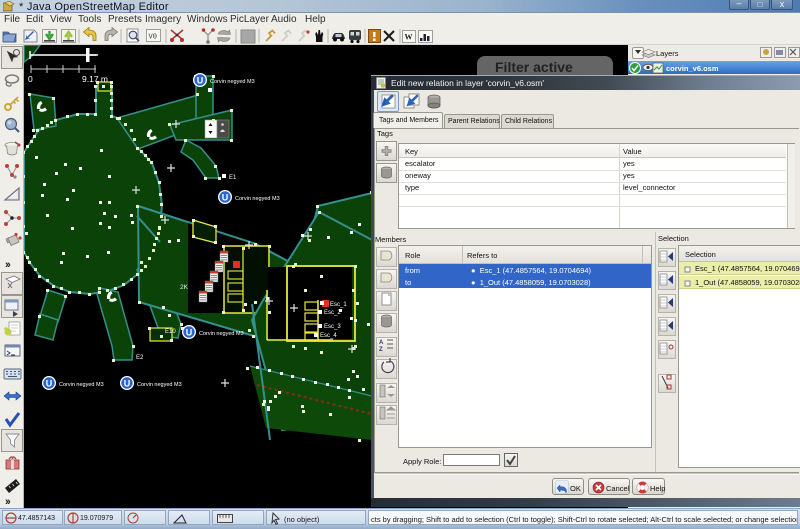 Image resolution: width=800 pixels, height=529 pixels. I want to click on svg-text: Esc_4, so click(328, 336).